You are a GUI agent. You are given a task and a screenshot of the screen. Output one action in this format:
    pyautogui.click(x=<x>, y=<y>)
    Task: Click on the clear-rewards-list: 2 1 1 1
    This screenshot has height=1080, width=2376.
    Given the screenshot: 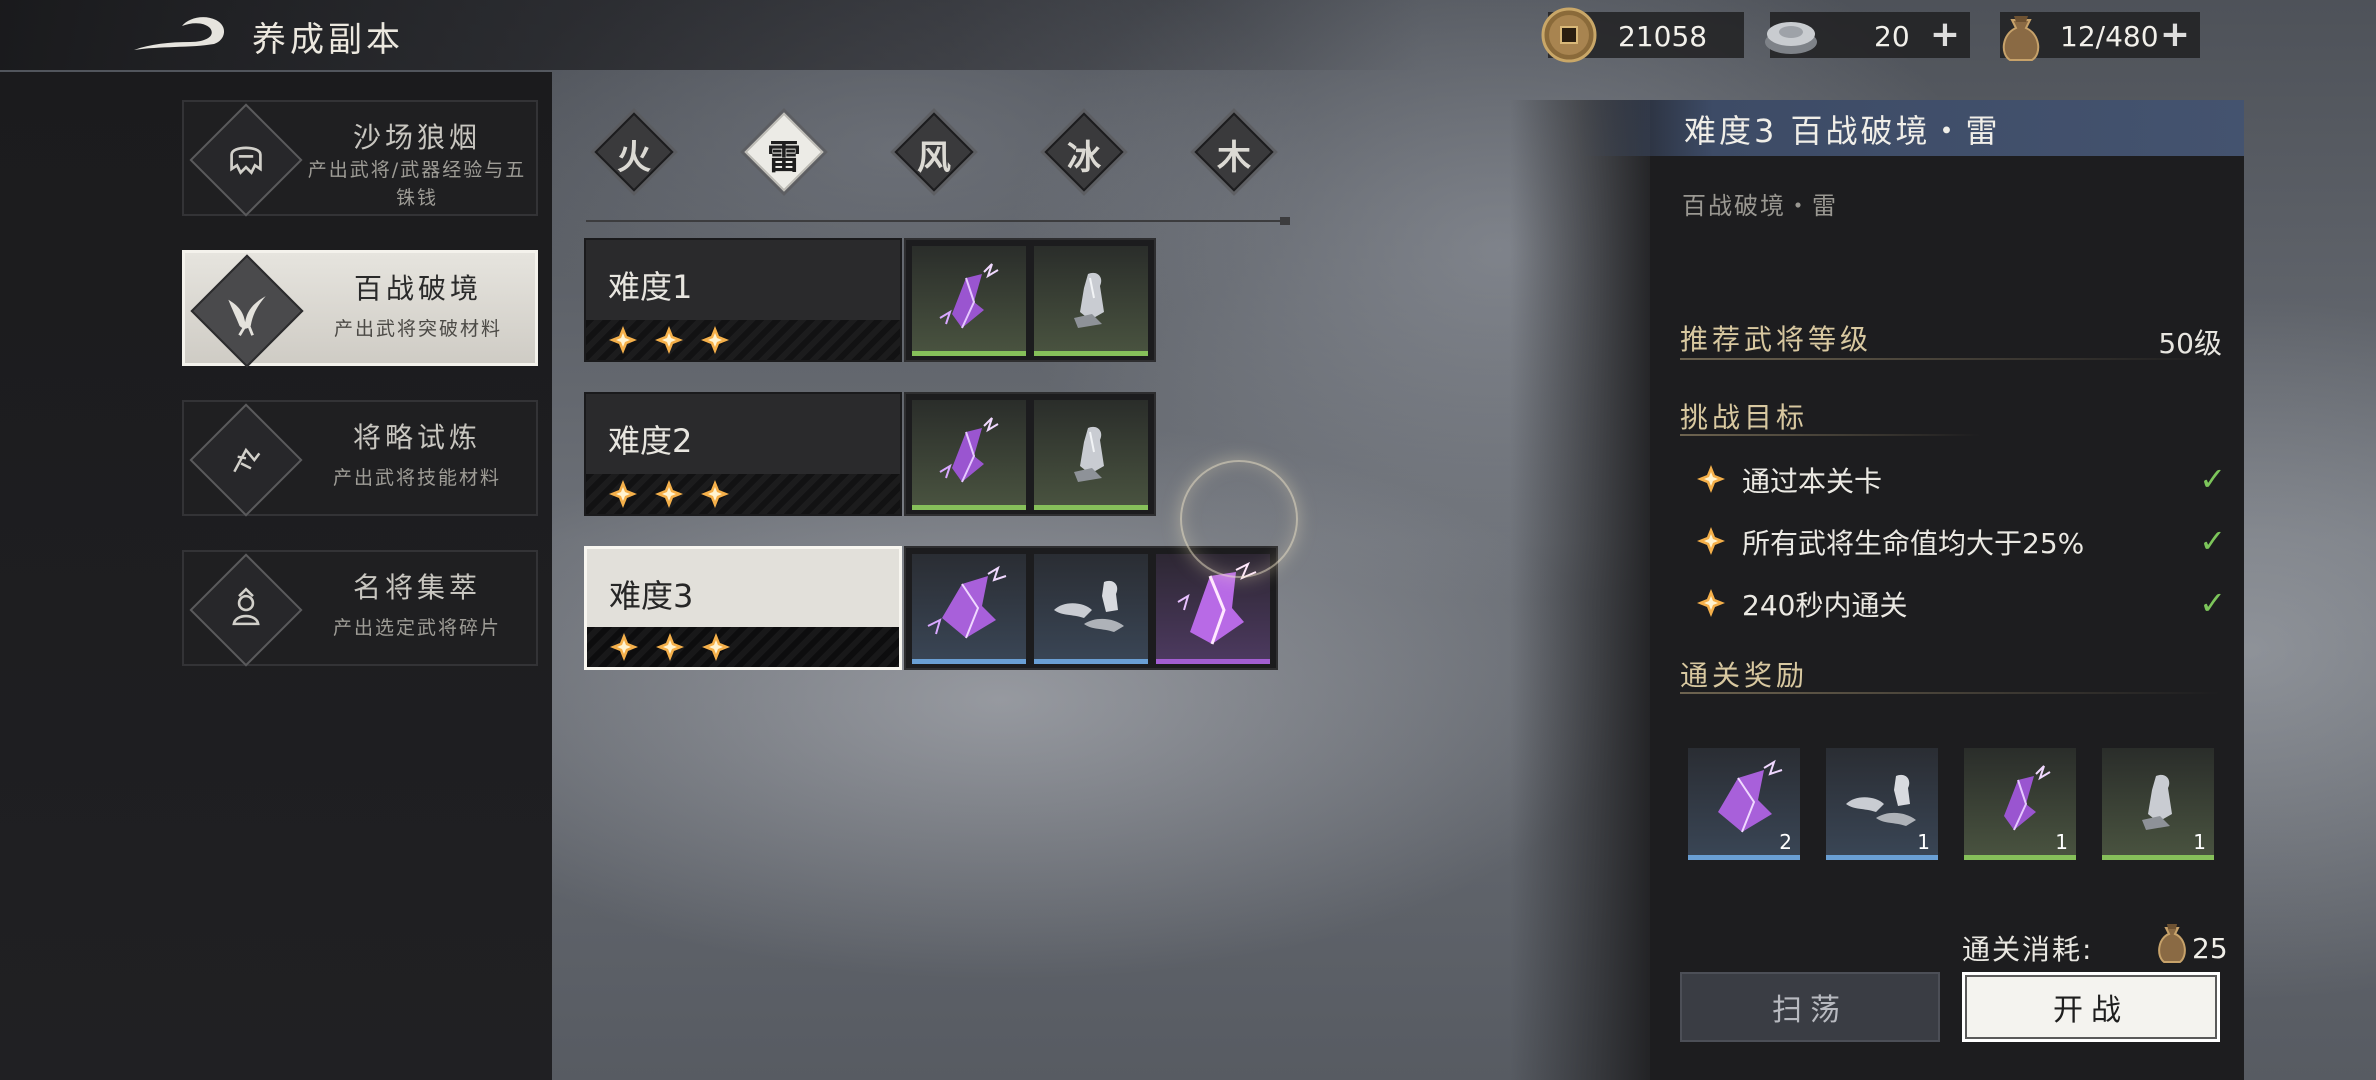 What is the action you would take?
    pyautogui.click(x=1951, y=804)
    